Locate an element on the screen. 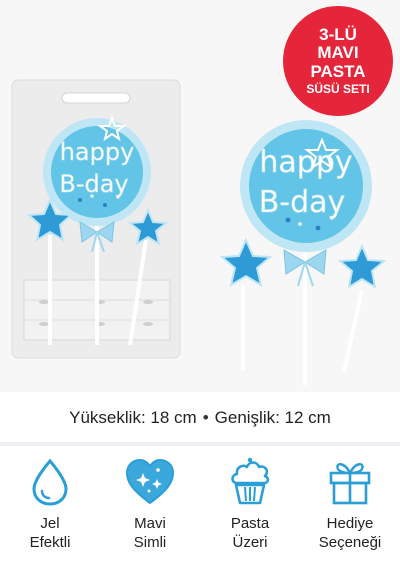 This screenshot has width=400, height=570. feature-label-line-1: Hediye is located at coordinates (350, 523).